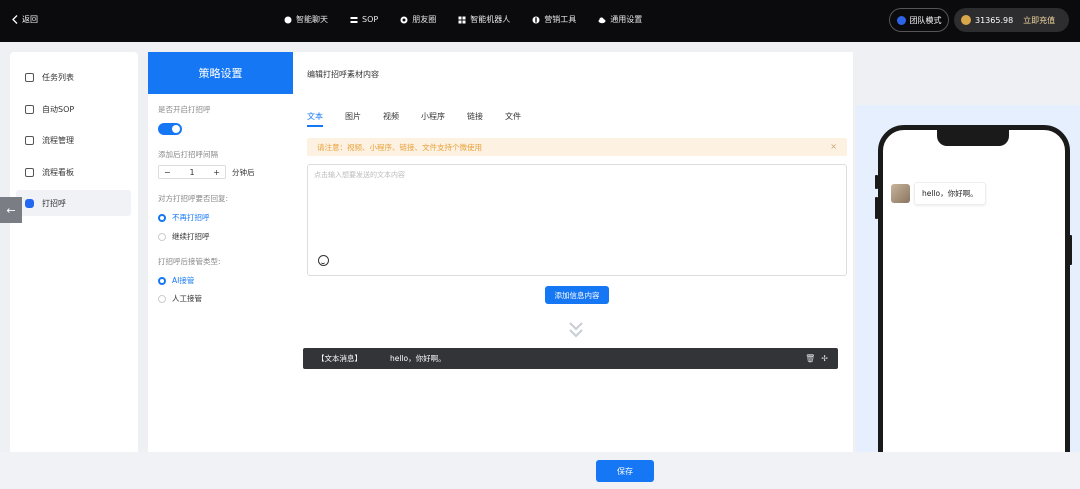 The height and width of the screenshot is (489, 1080). What do you see at coordinates (74, 266) in the screenshot?
I see `sidebar: 任务列表 自动SOP 流程管理 流程看板 打招呼` at bounding box center [74, 266].